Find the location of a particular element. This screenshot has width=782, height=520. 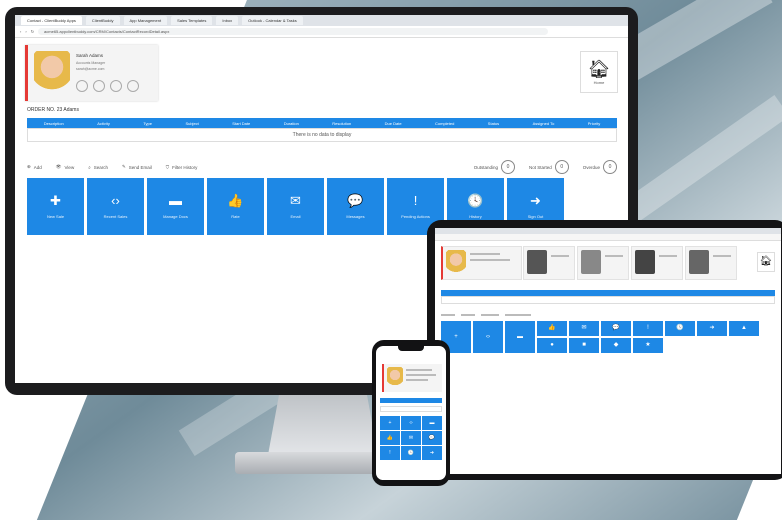

browser-tab: ClientBuddy is located at coordinates (102, 20).